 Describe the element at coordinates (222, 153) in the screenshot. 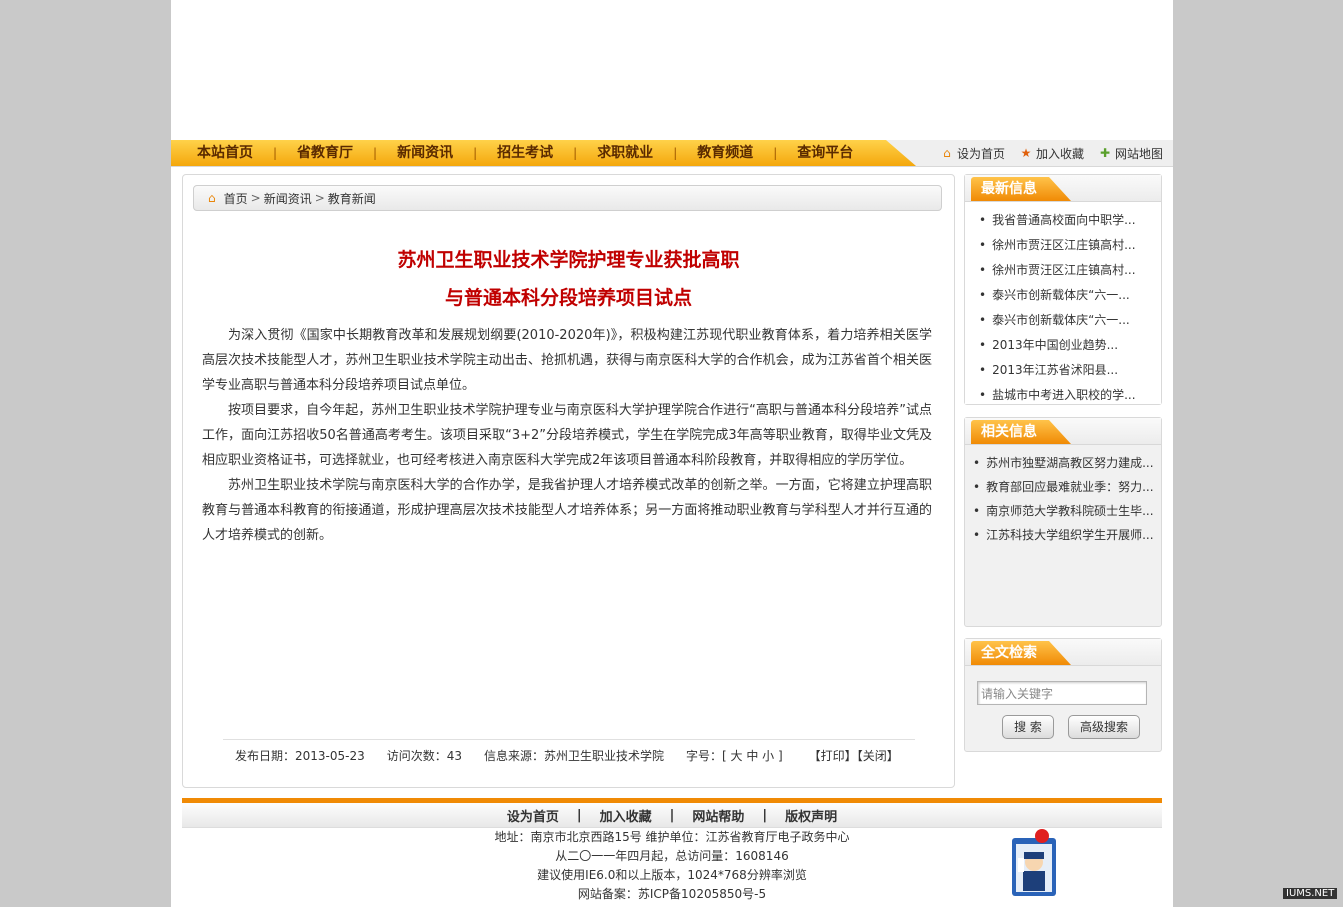

I see `nav-item-home: 本站首页` at that location.